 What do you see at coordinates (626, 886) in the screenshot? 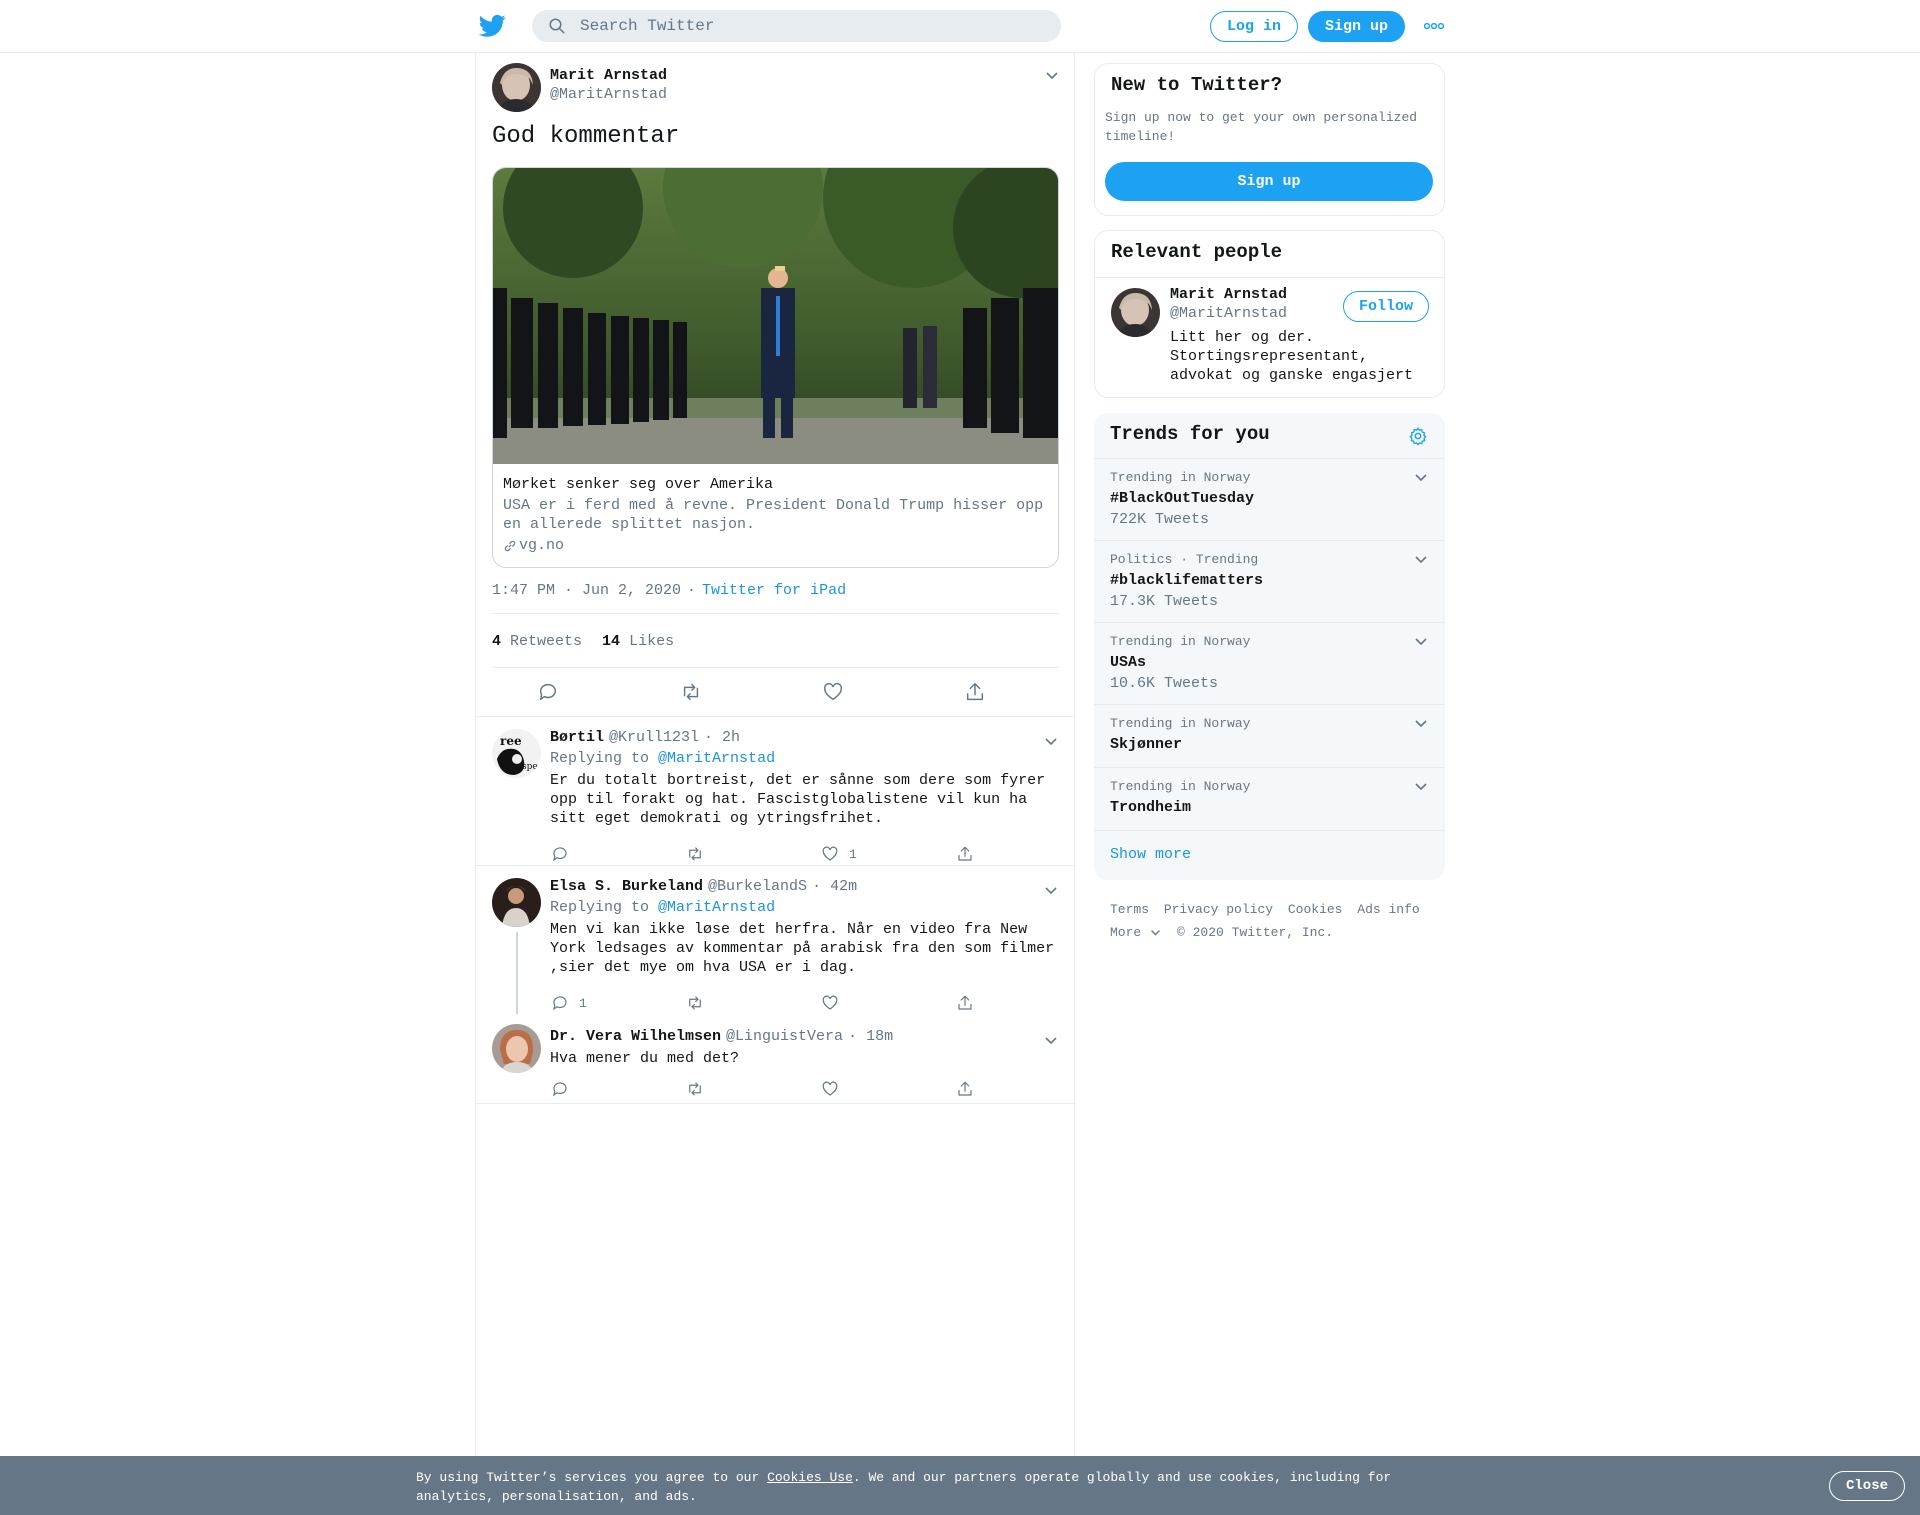
I see `reply-author-name: Elsa S. Burkeland` at bounding box center [626, 886].